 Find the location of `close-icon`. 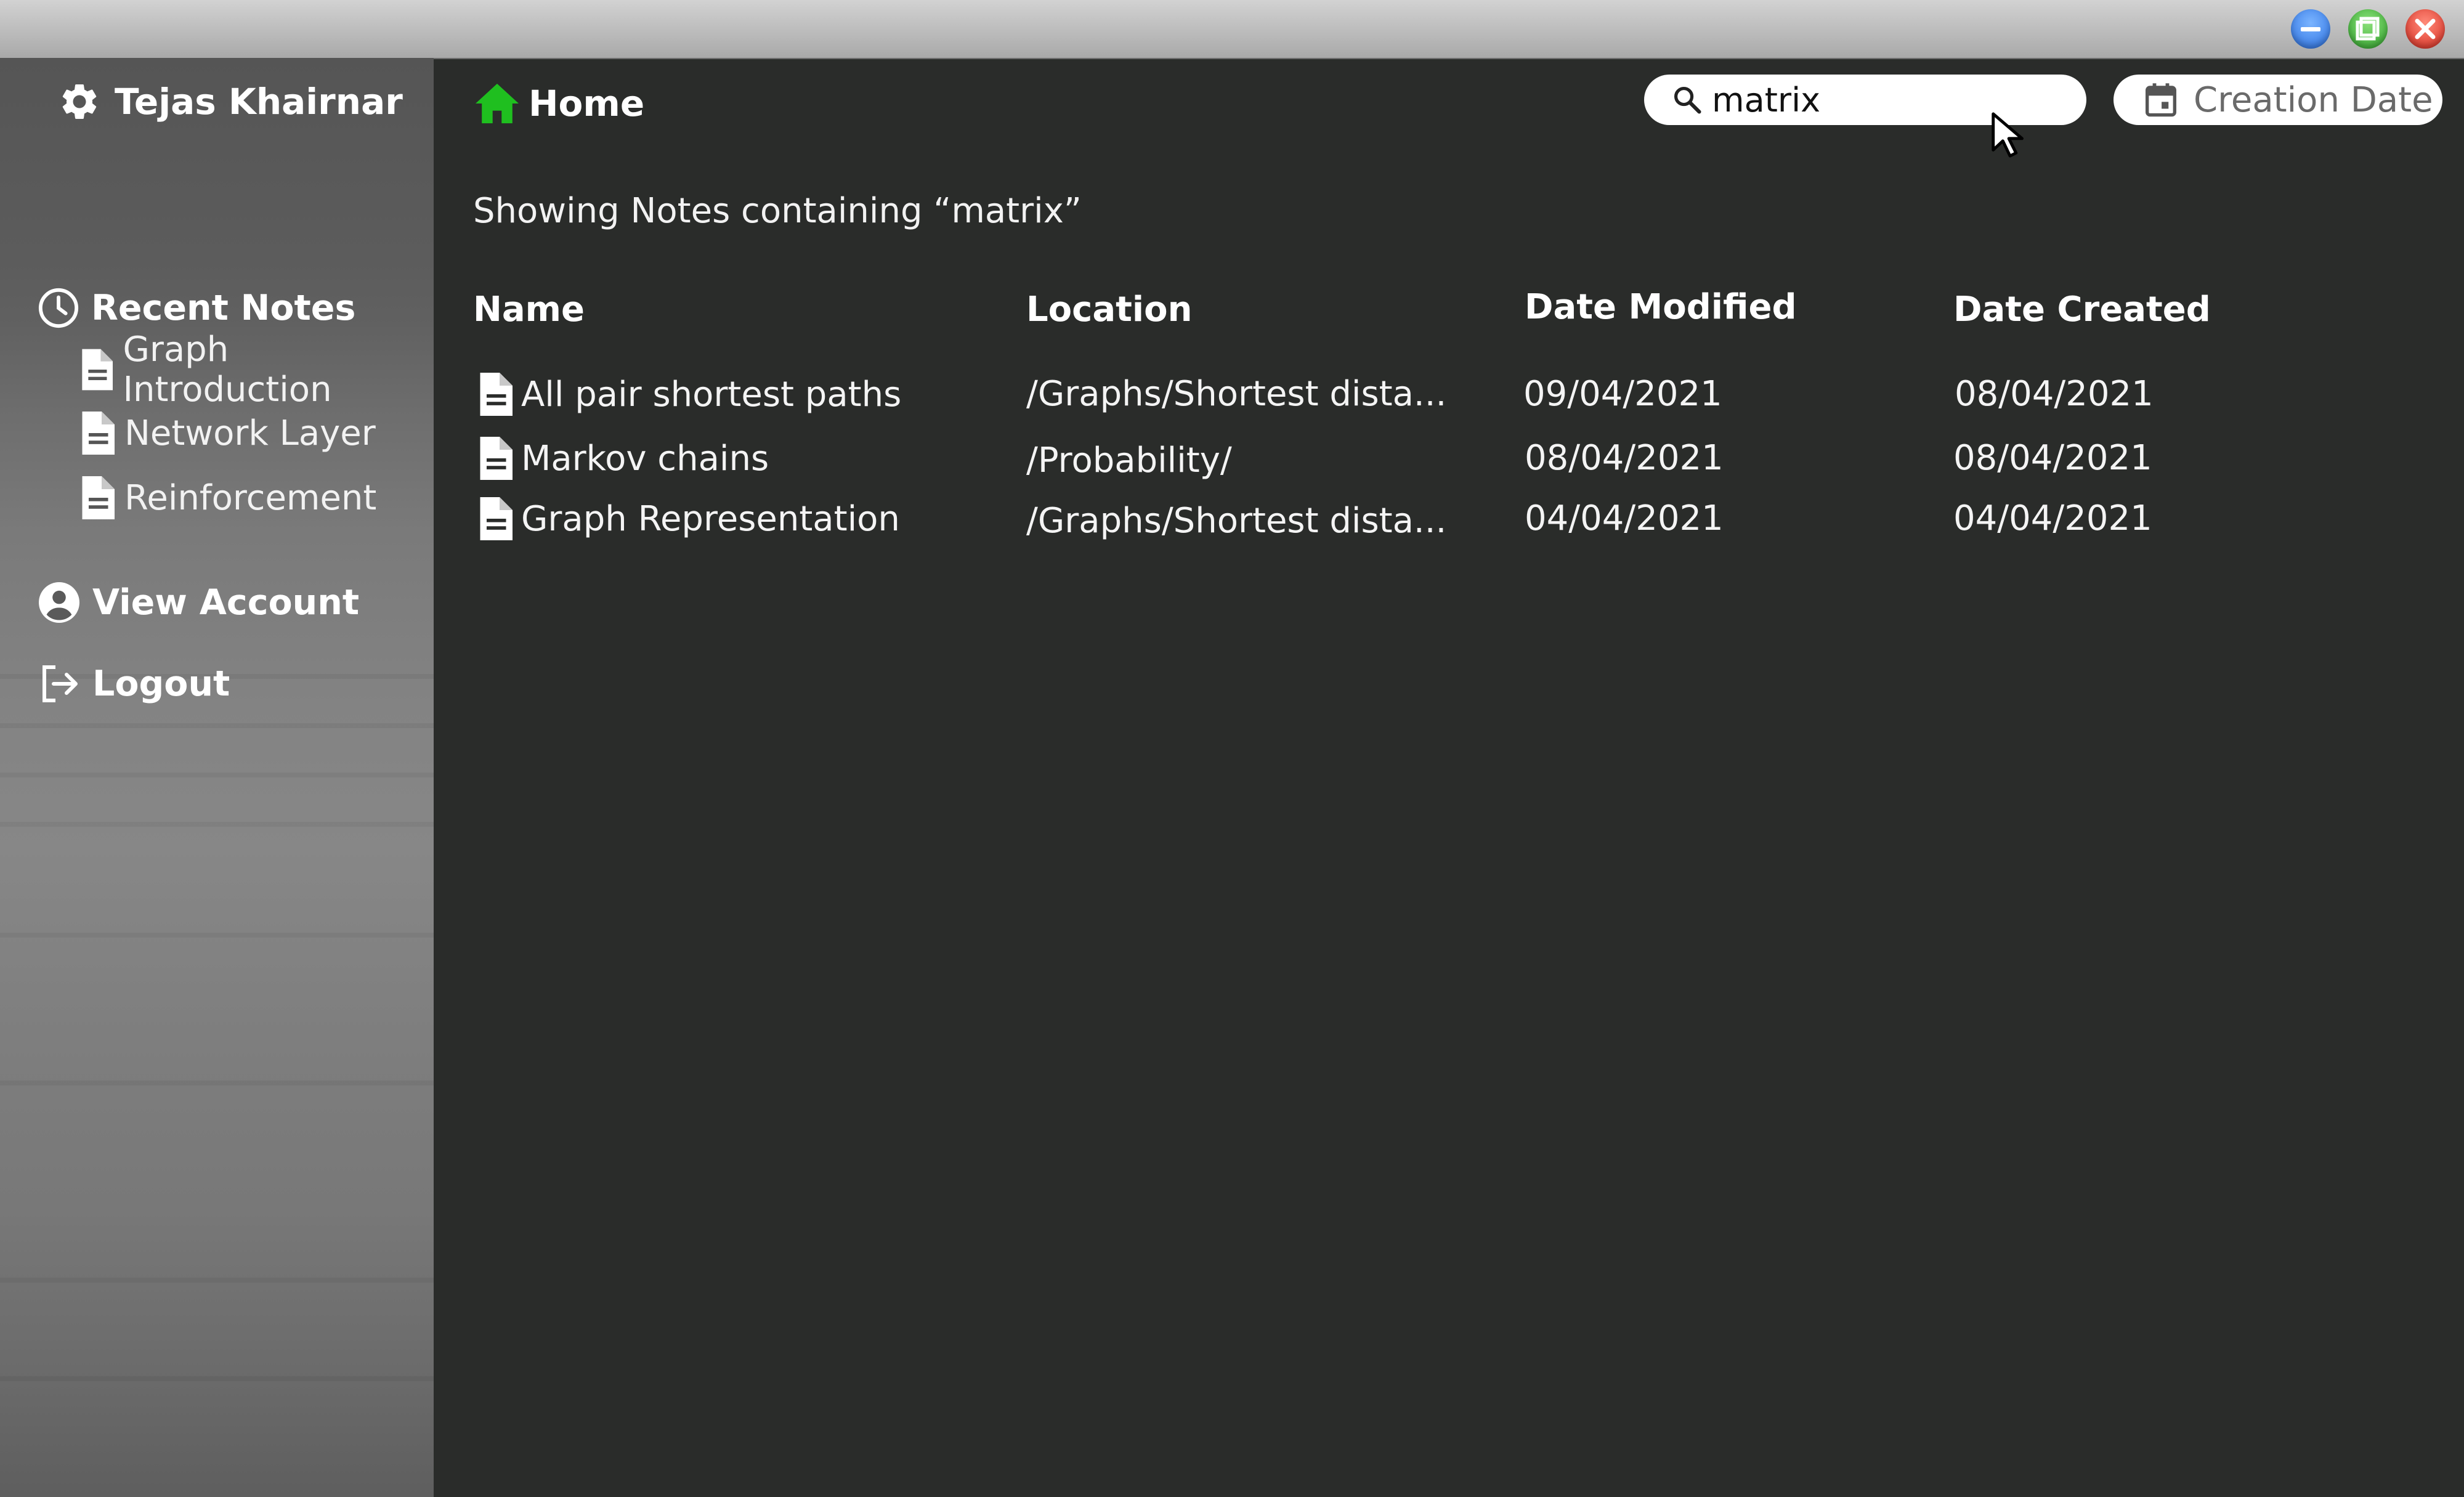

close-icon is located at coordinates (2425, 28).